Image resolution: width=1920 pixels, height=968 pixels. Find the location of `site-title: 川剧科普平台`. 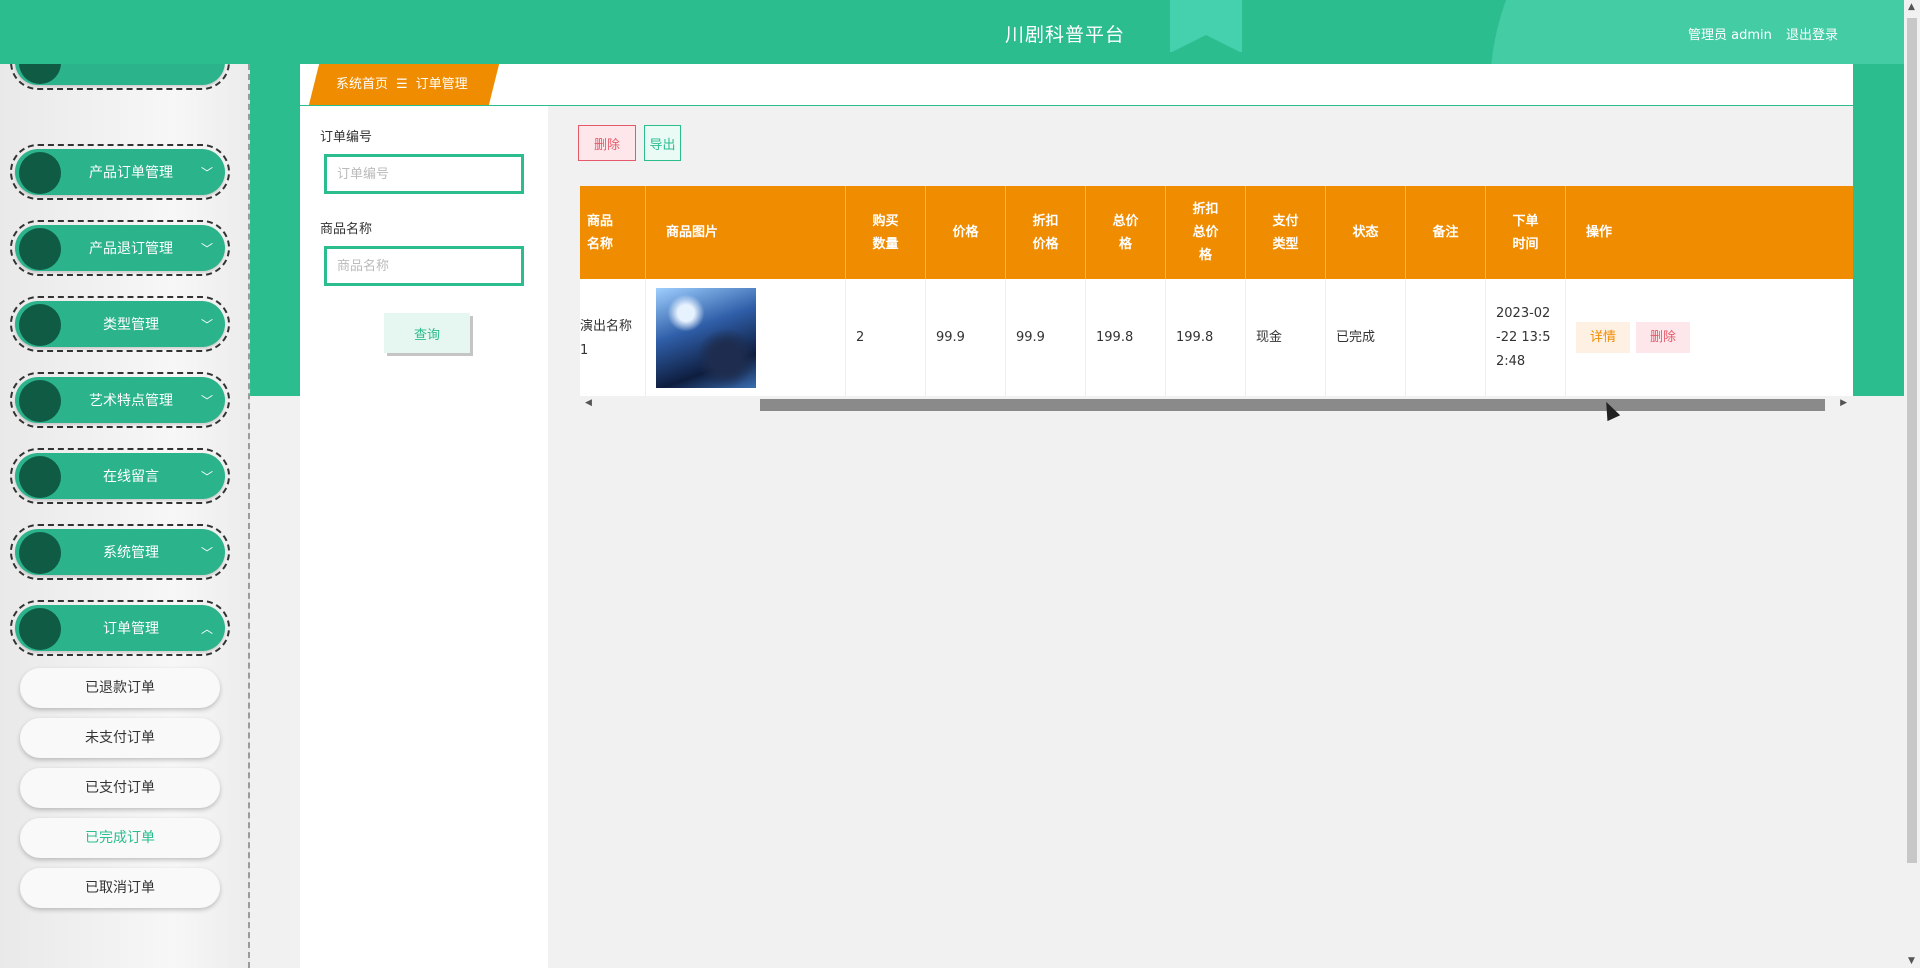

site-title: 川剧科普平台 is located at coordinates (1064, 35).